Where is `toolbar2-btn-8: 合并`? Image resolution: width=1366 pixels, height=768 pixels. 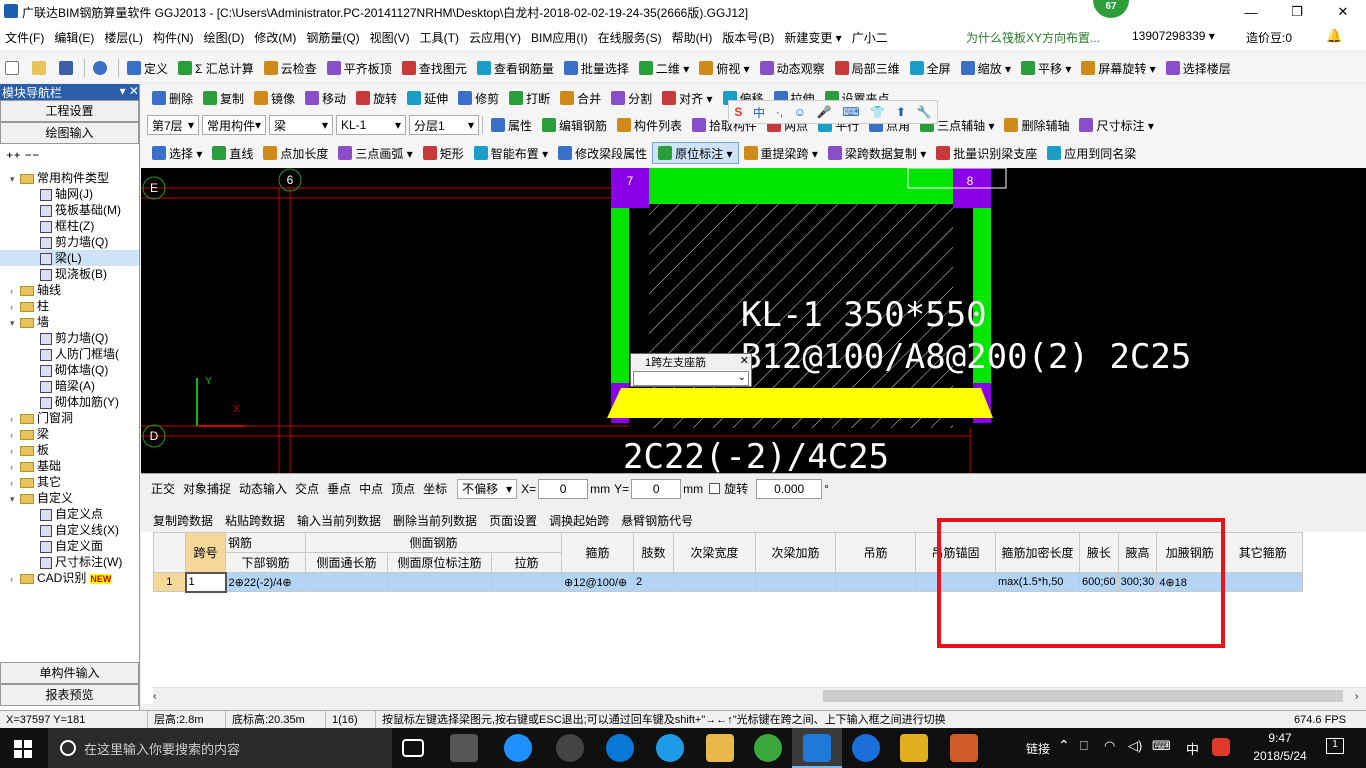 toolbar2-btn-8: 合并 is located at coordinates (580, 98).